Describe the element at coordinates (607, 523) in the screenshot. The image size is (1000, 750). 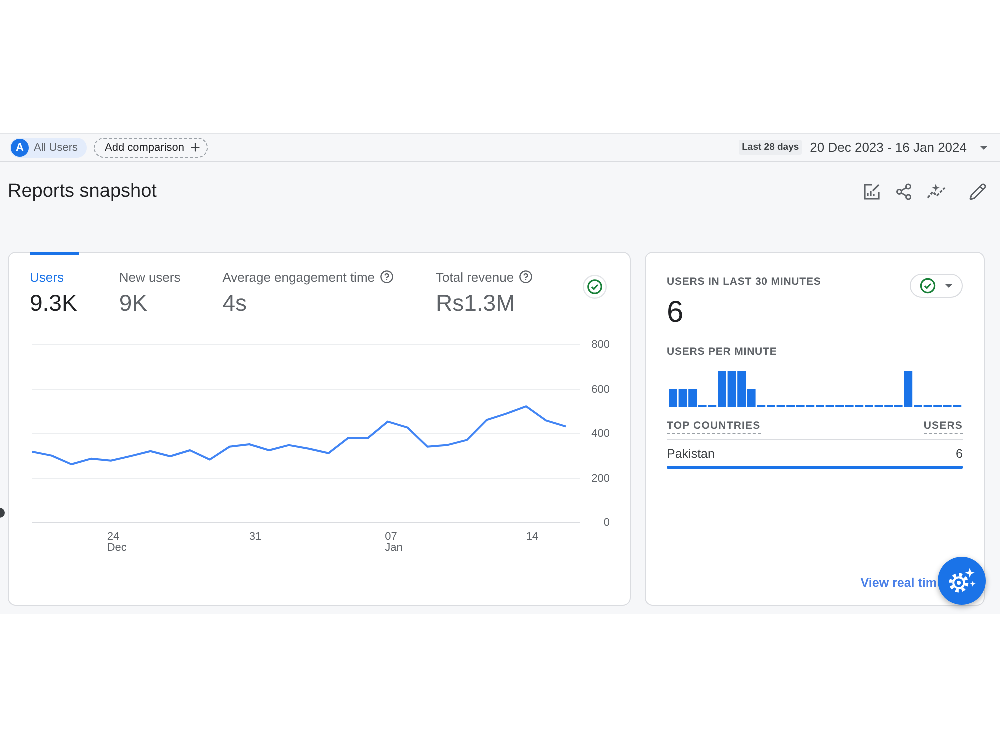
I see `y-axis-label: 0` at that location.